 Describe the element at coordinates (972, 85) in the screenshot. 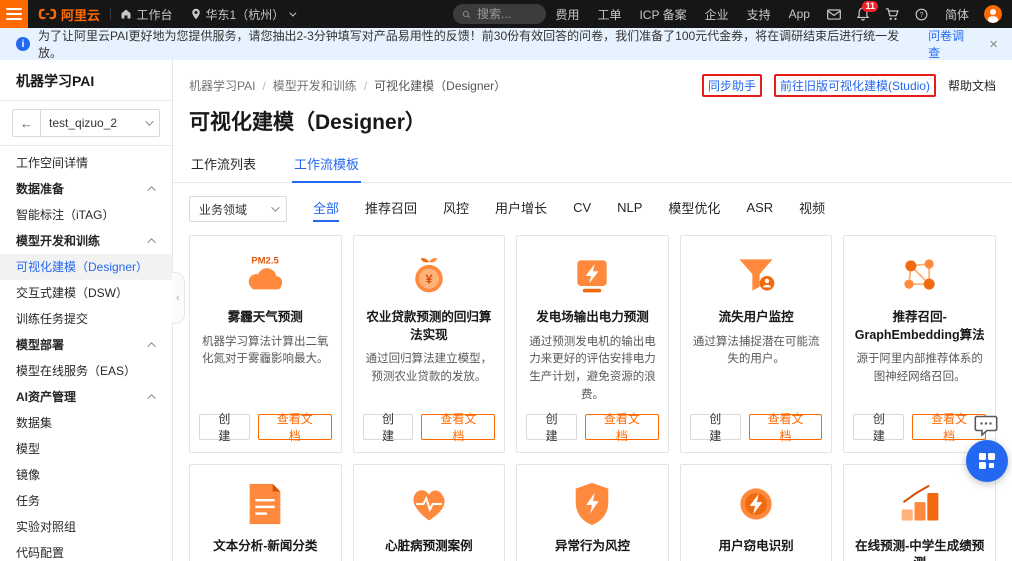

I see `help-docs-link: 帮助文档` at that location.